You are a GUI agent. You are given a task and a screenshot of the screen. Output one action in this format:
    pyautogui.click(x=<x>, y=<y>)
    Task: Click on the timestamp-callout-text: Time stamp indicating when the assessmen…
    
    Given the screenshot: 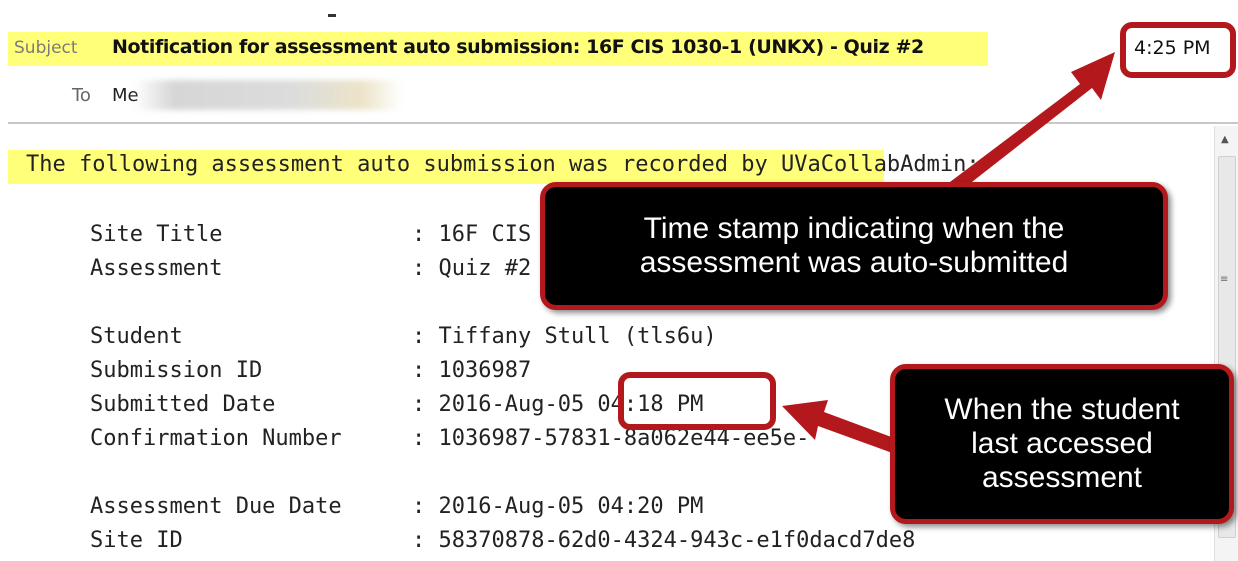 What is the action you would take?
    pyautogui.click(x=854, y=245)
    